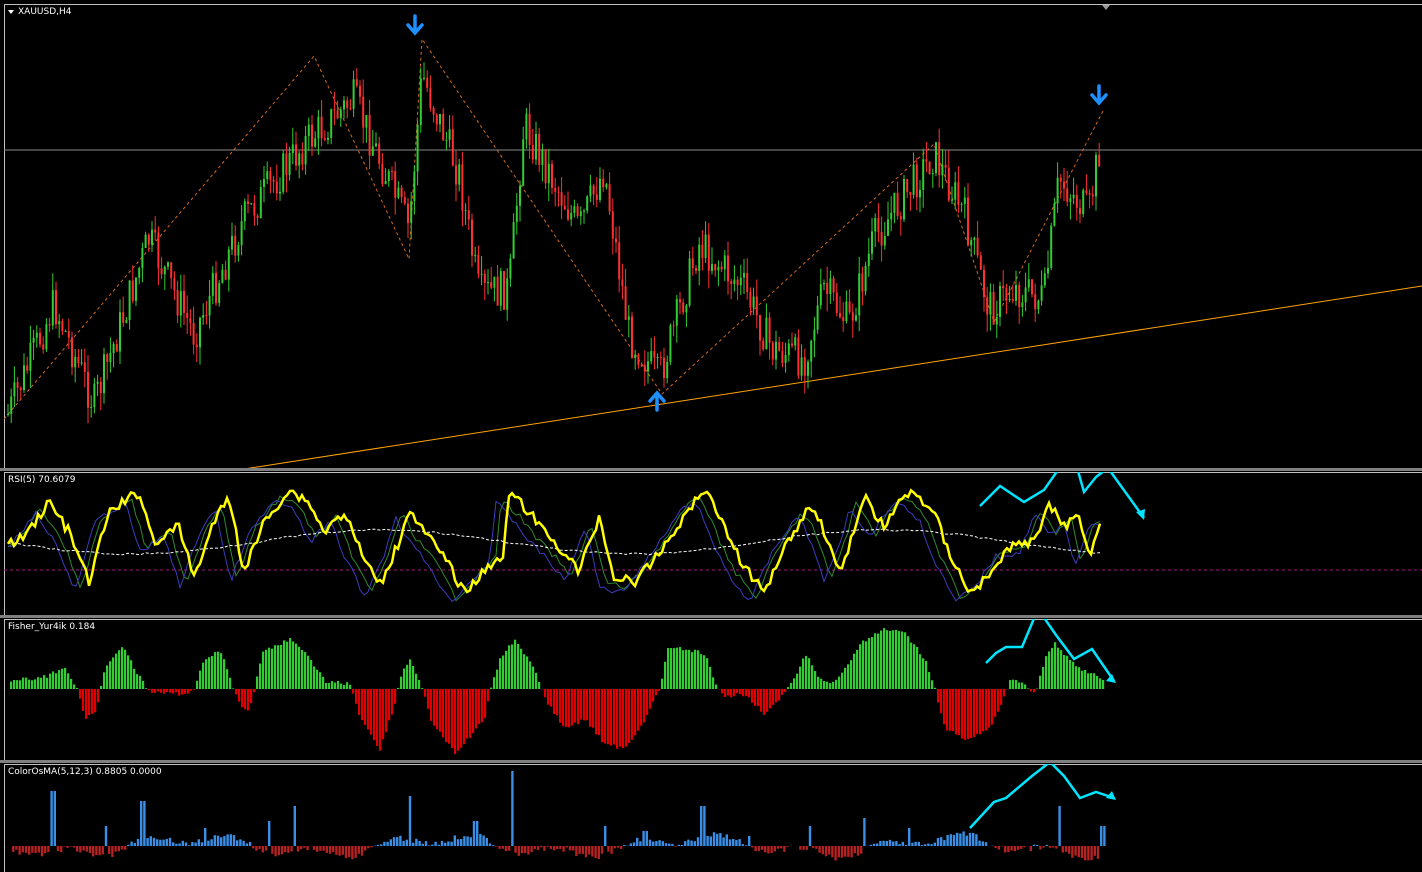 The height and width of the screenshot is (872, 1422). Describe the element at coordinates (657, 401) in the screenshot. I see `buy-arrow-icon` at that location.